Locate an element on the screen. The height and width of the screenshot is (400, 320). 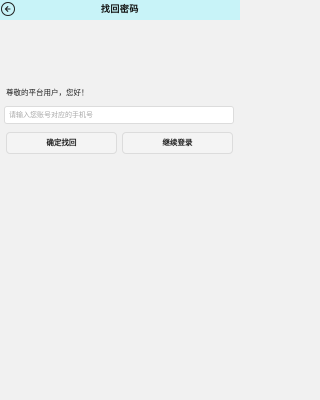
header-bar: 找回密码 is located at coordinates (120, 10).